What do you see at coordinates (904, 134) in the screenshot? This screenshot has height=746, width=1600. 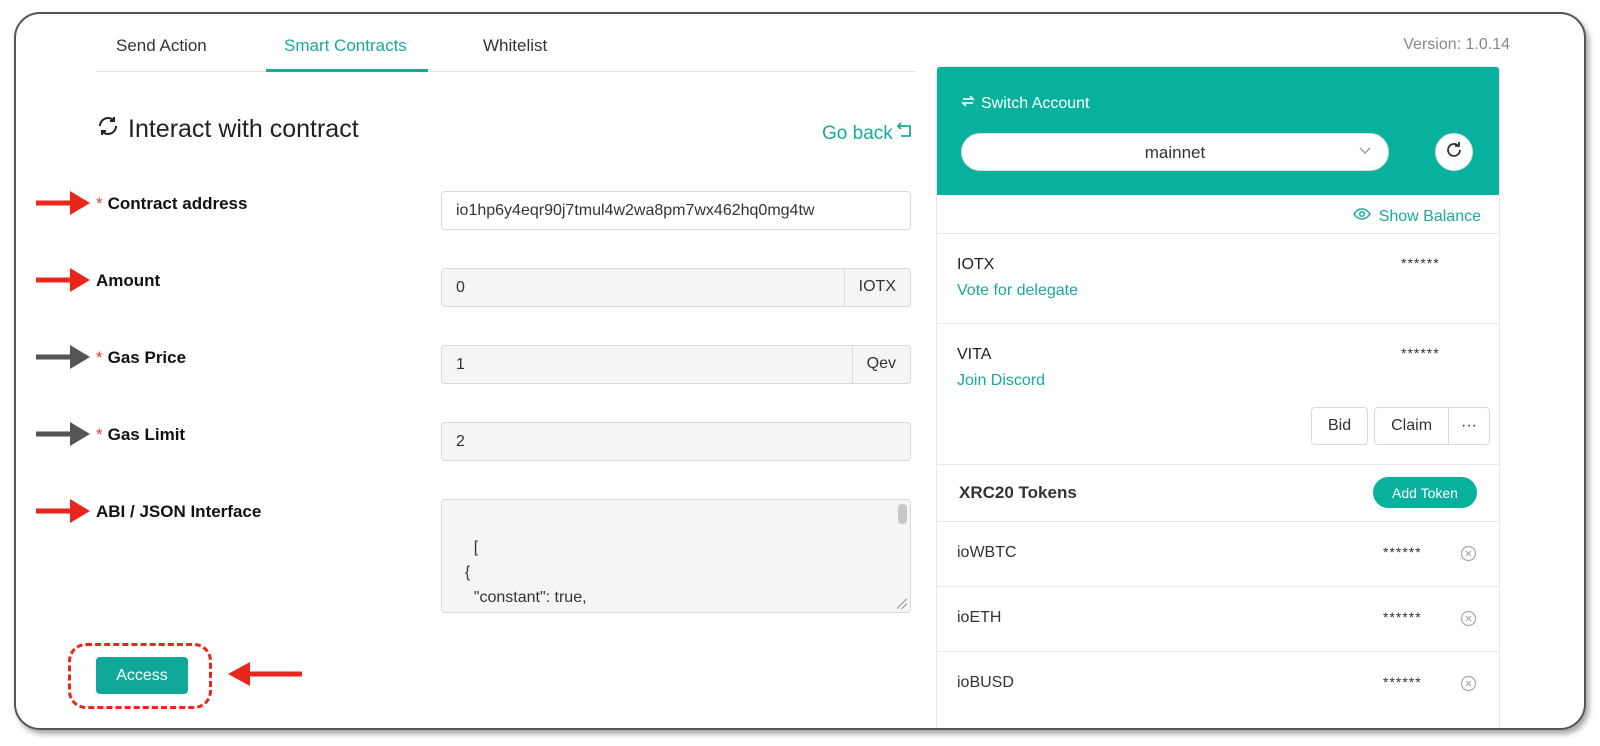 I see `return-icon` at bounding box center [904, 134].